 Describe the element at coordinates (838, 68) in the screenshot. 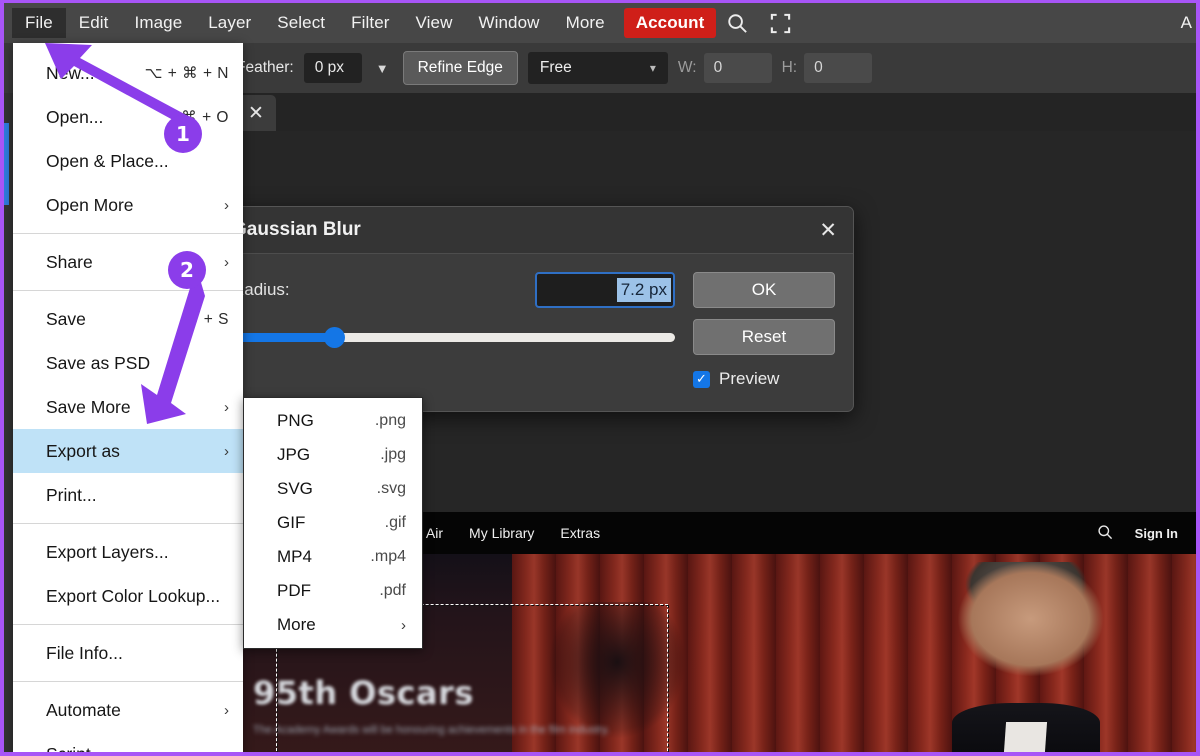

I see `height-input: 0` at that location.